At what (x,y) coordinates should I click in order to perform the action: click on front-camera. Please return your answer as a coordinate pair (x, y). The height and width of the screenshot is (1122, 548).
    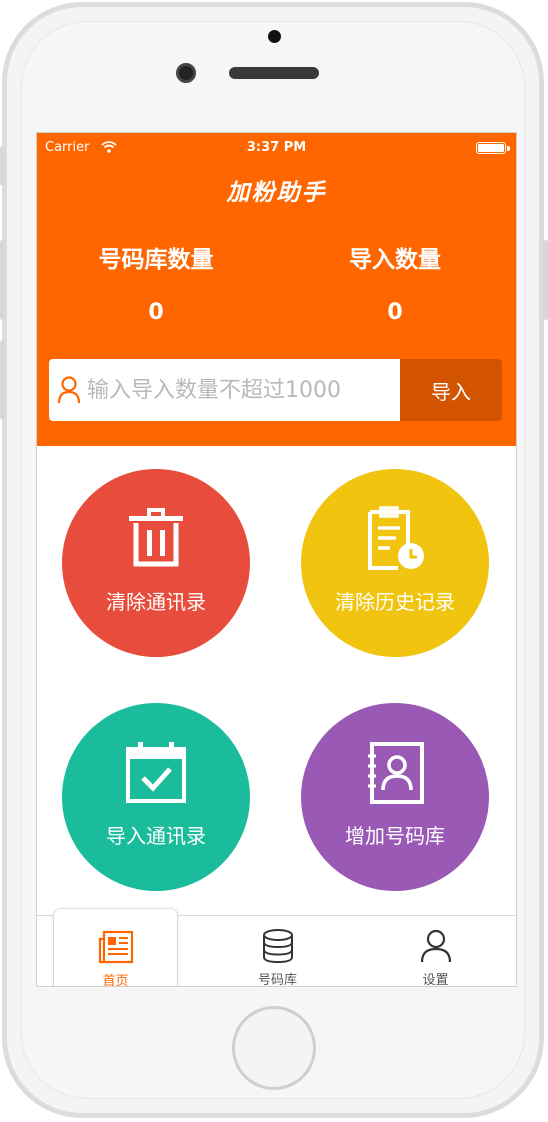
    Looking at the image, I should click on (186, 73).